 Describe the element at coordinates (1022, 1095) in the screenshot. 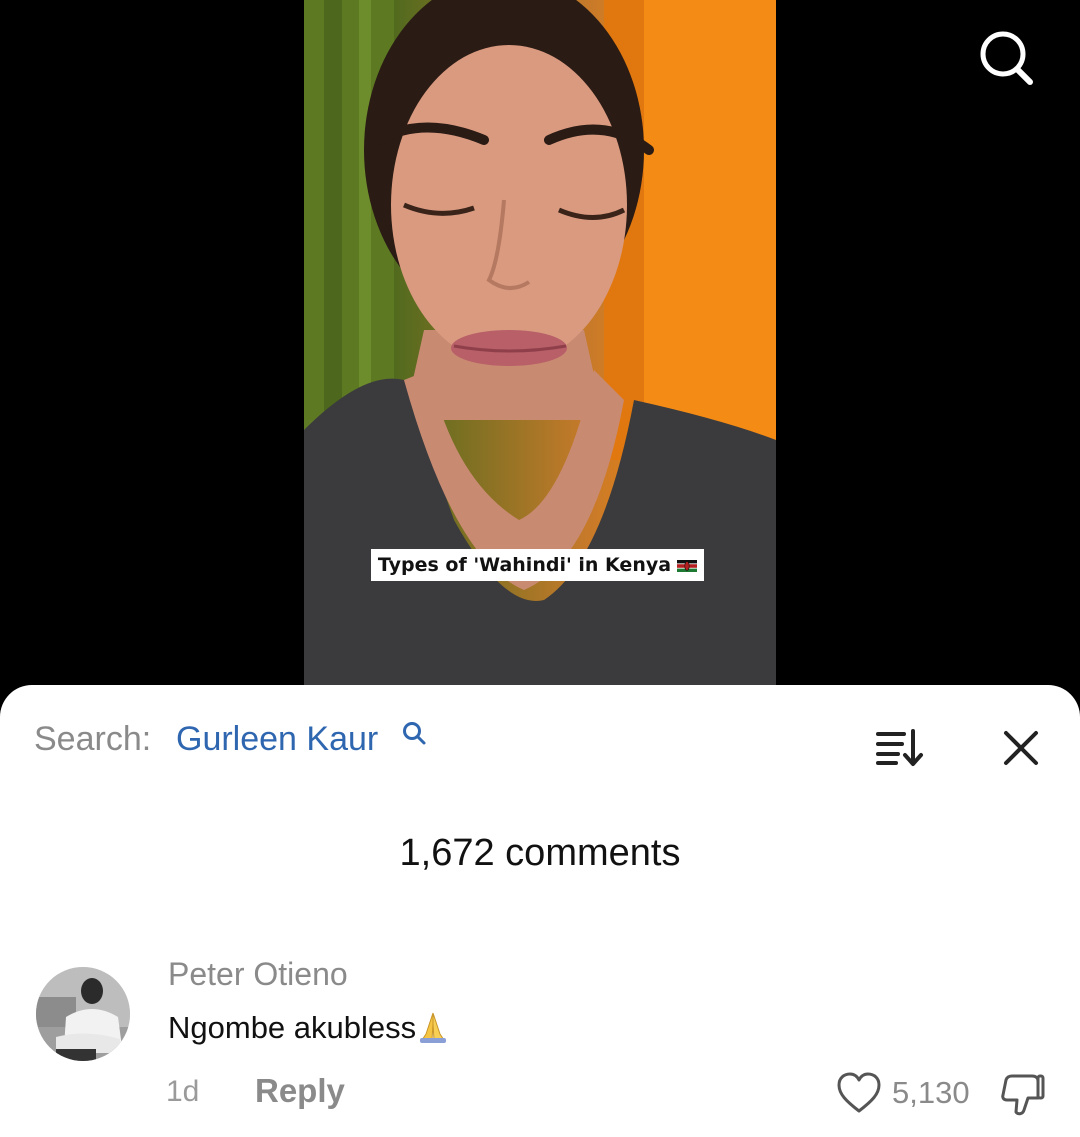

I see `thumbs-down-icon` at that location.